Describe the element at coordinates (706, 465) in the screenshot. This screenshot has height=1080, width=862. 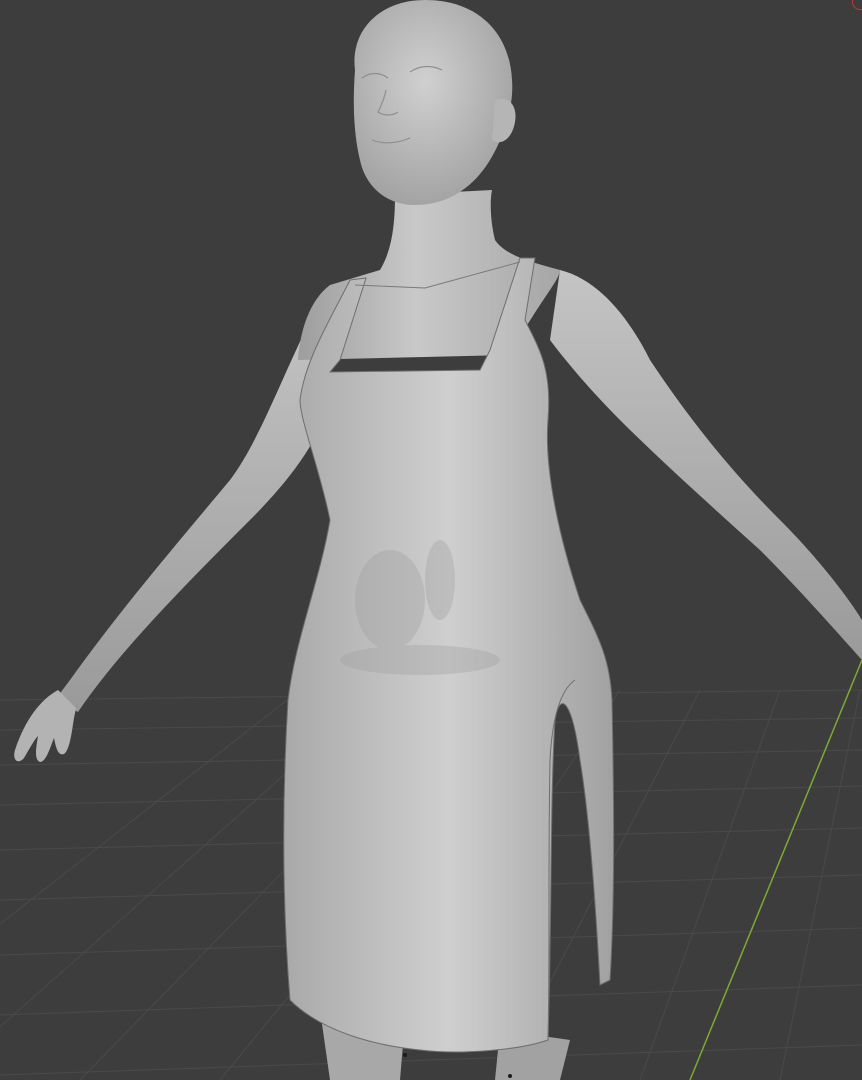
I see `right-arm` at that location.